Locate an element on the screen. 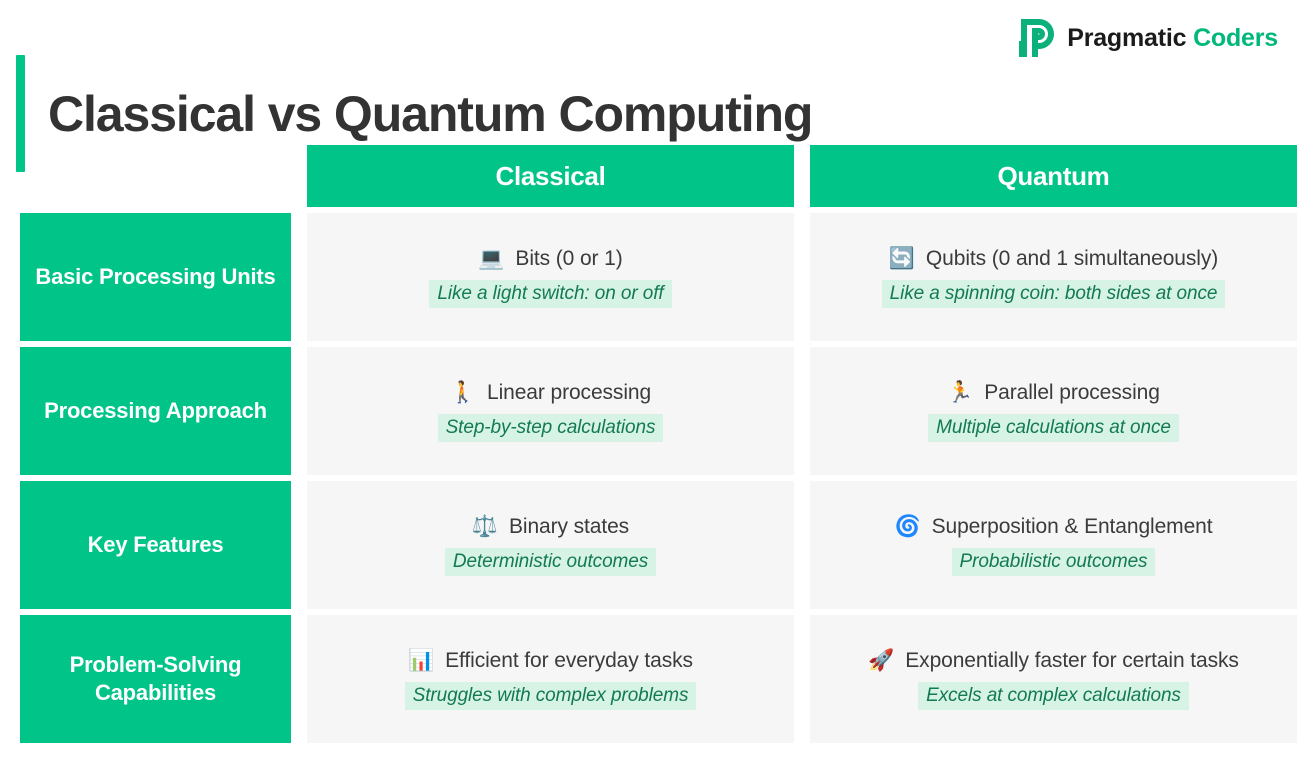 The width and height of the screenshot is (1300, 762). laptop-emoji: 💻 is located at coordinates (491, 258).